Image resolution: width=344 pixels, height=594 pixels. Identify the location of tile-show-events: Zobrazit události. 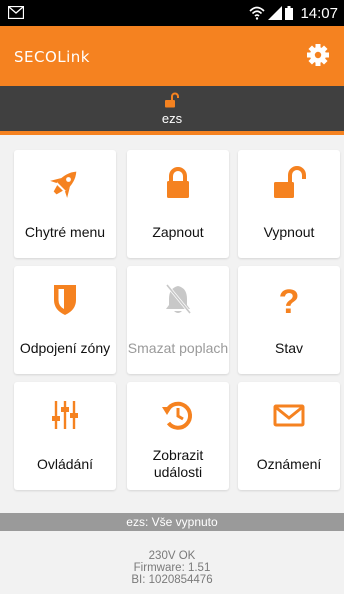
(178, 436).